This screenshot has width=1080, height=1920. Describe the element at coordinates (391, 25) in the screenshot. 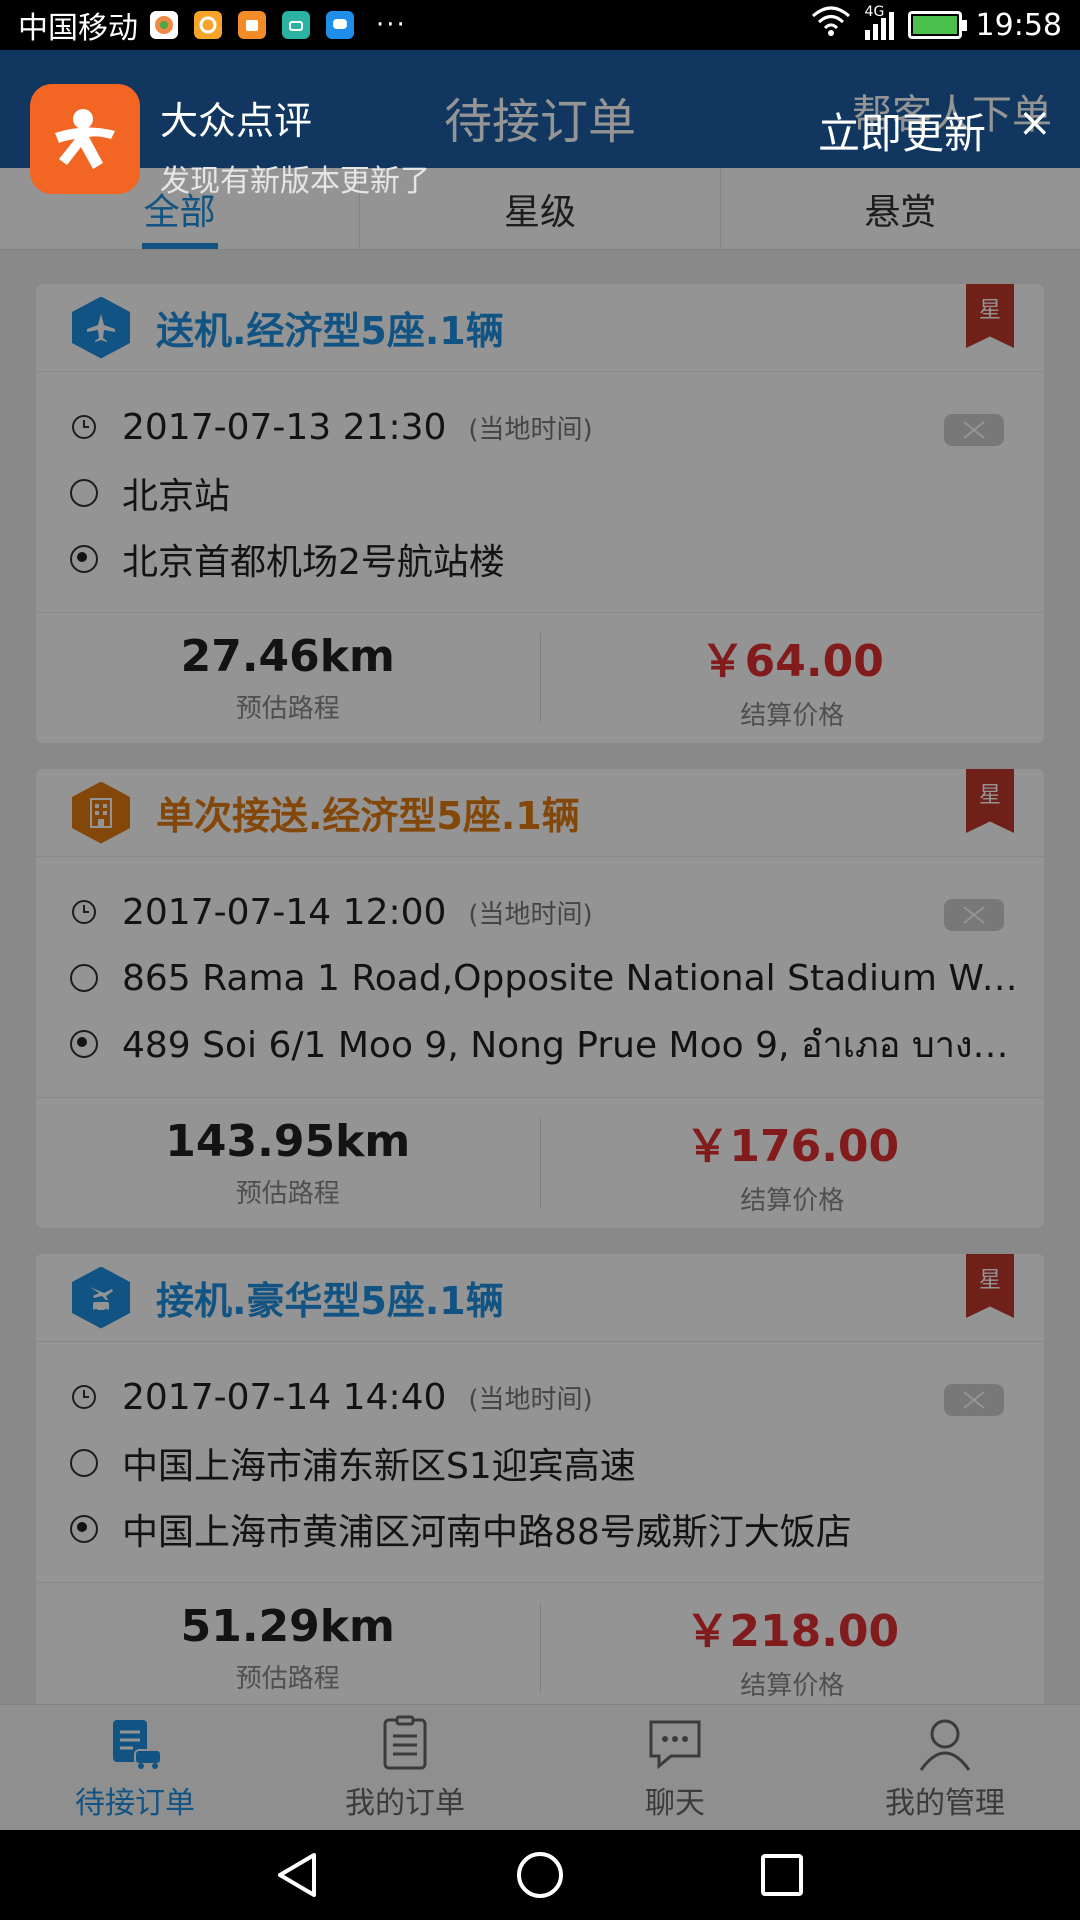

I see `more-notifications-icon: ···` at that location.